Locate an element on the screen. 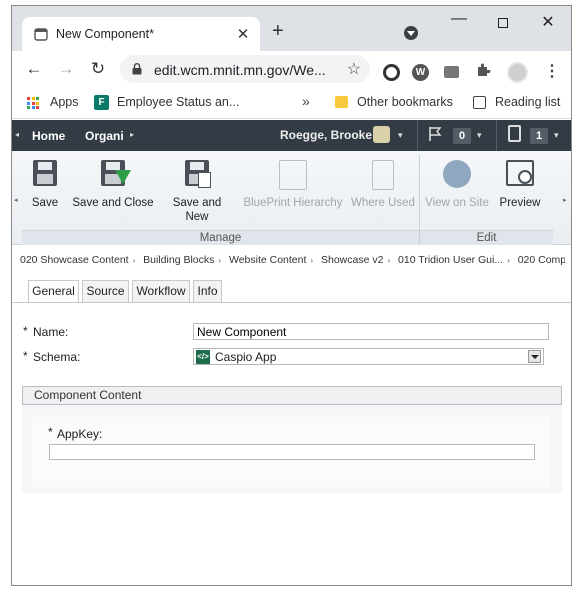 The height and width of the screenshot is (597, 582). ribbon-group-edit: Edit is located at coordinates (486, 237).